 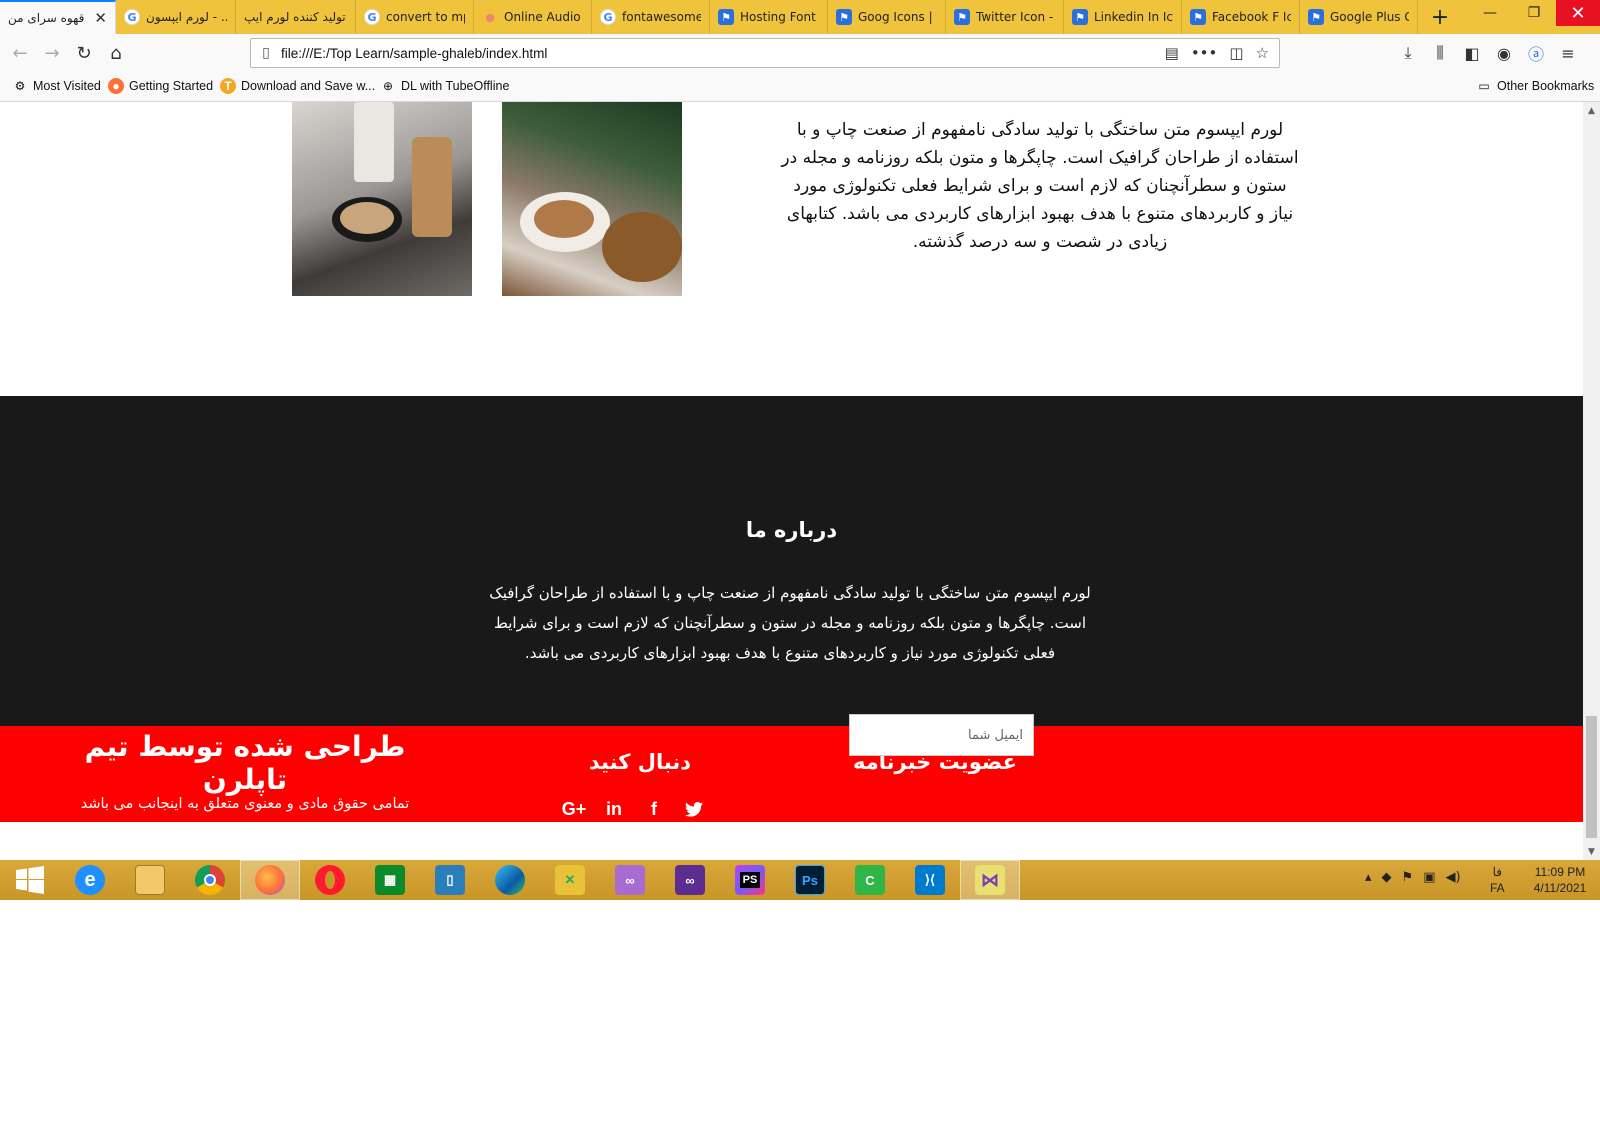 I want to click on bookmark-label: Getting Started, so click(x=171, y=86).